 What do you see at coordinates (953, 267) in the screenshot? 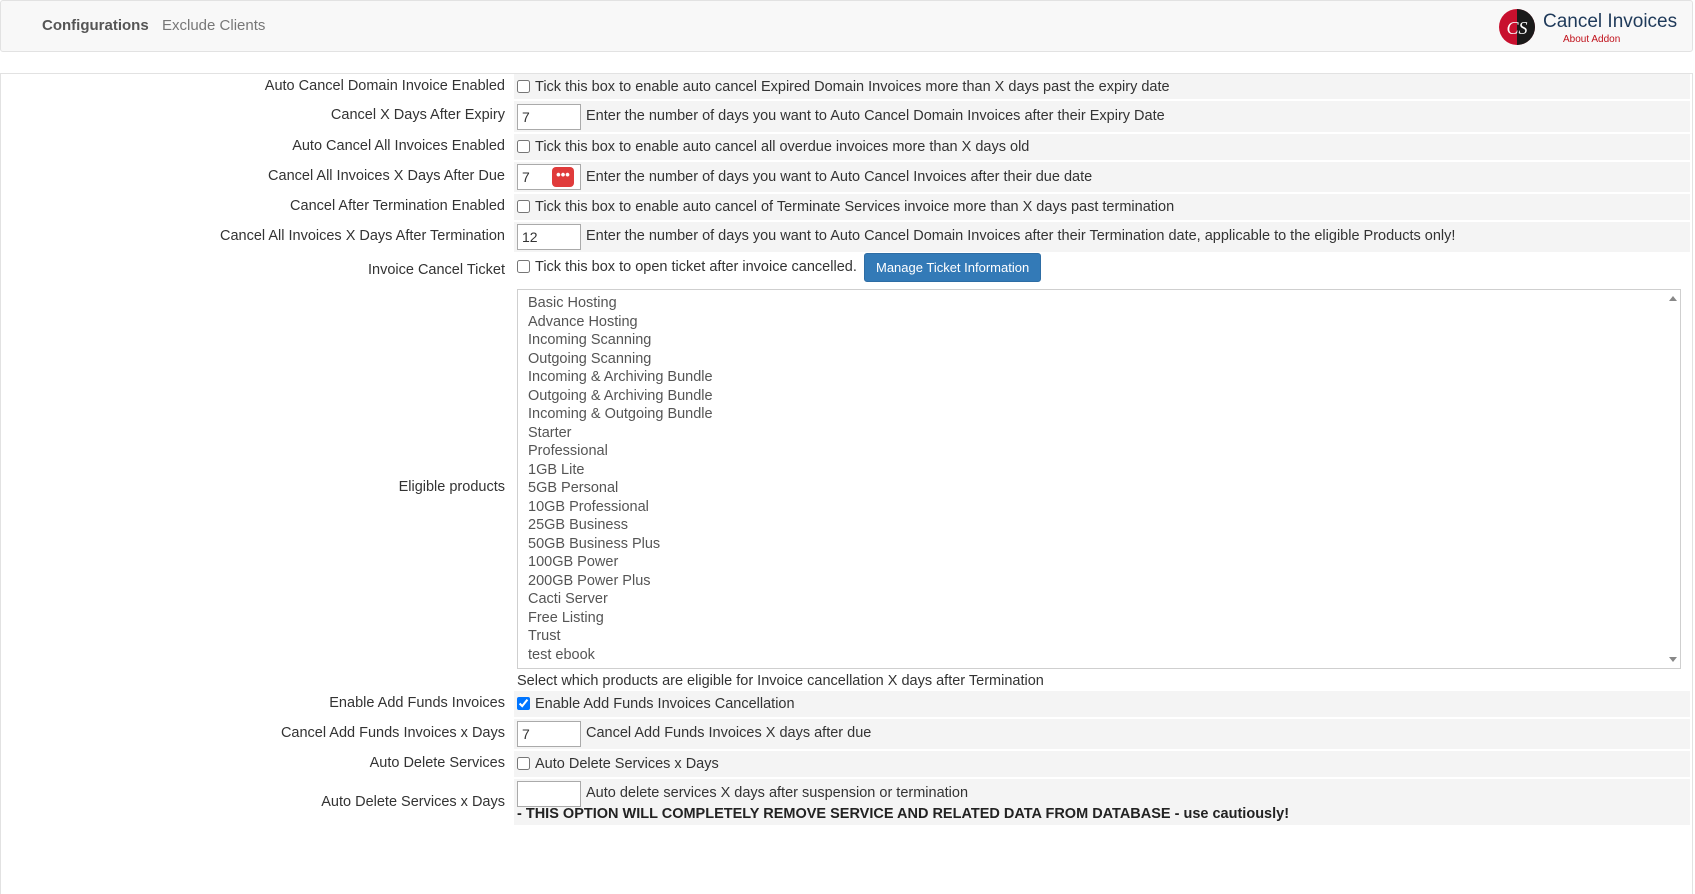
I see `manage-ticket-information-button: Manage Ticket Information` at bounding box center [953, 267].